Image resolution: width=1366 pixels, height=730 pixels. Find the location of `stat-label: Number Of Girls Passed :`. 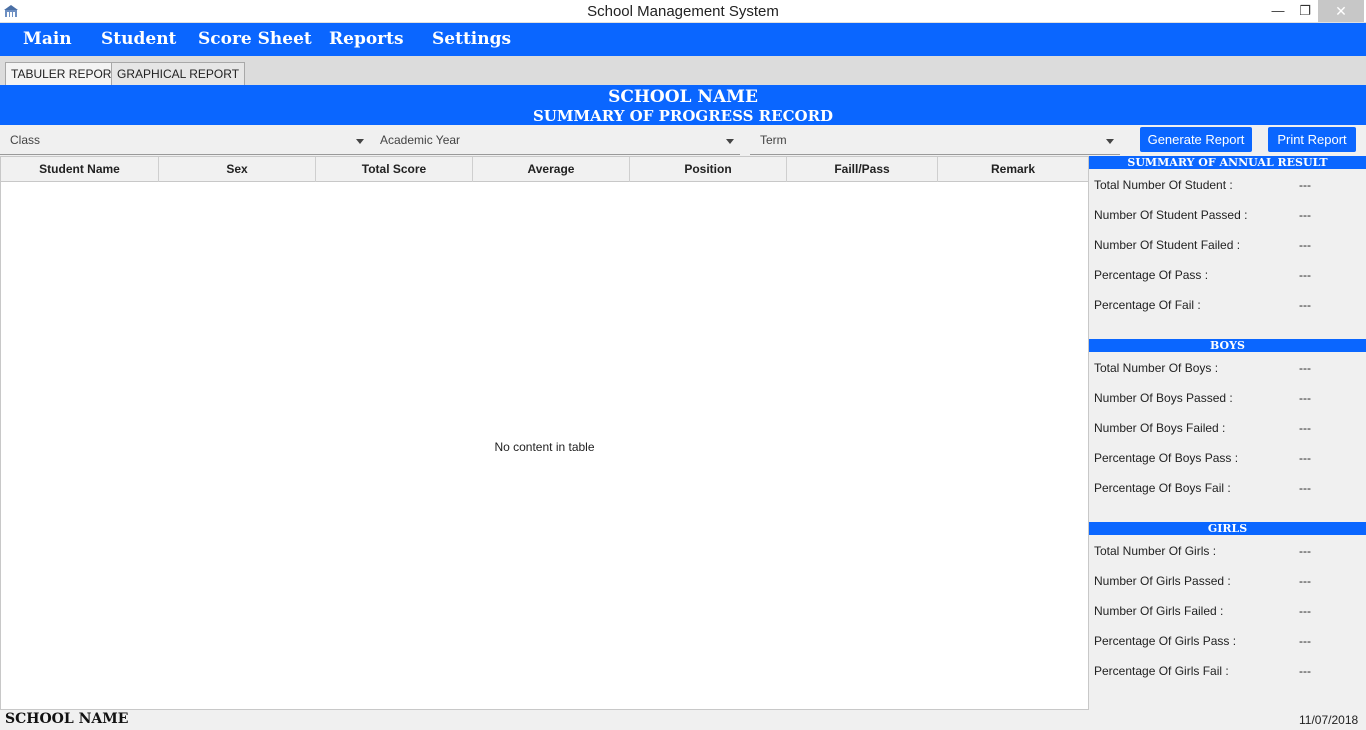

stat-label: Number Of Girls Passed : is located at coordinates (1162, 581).